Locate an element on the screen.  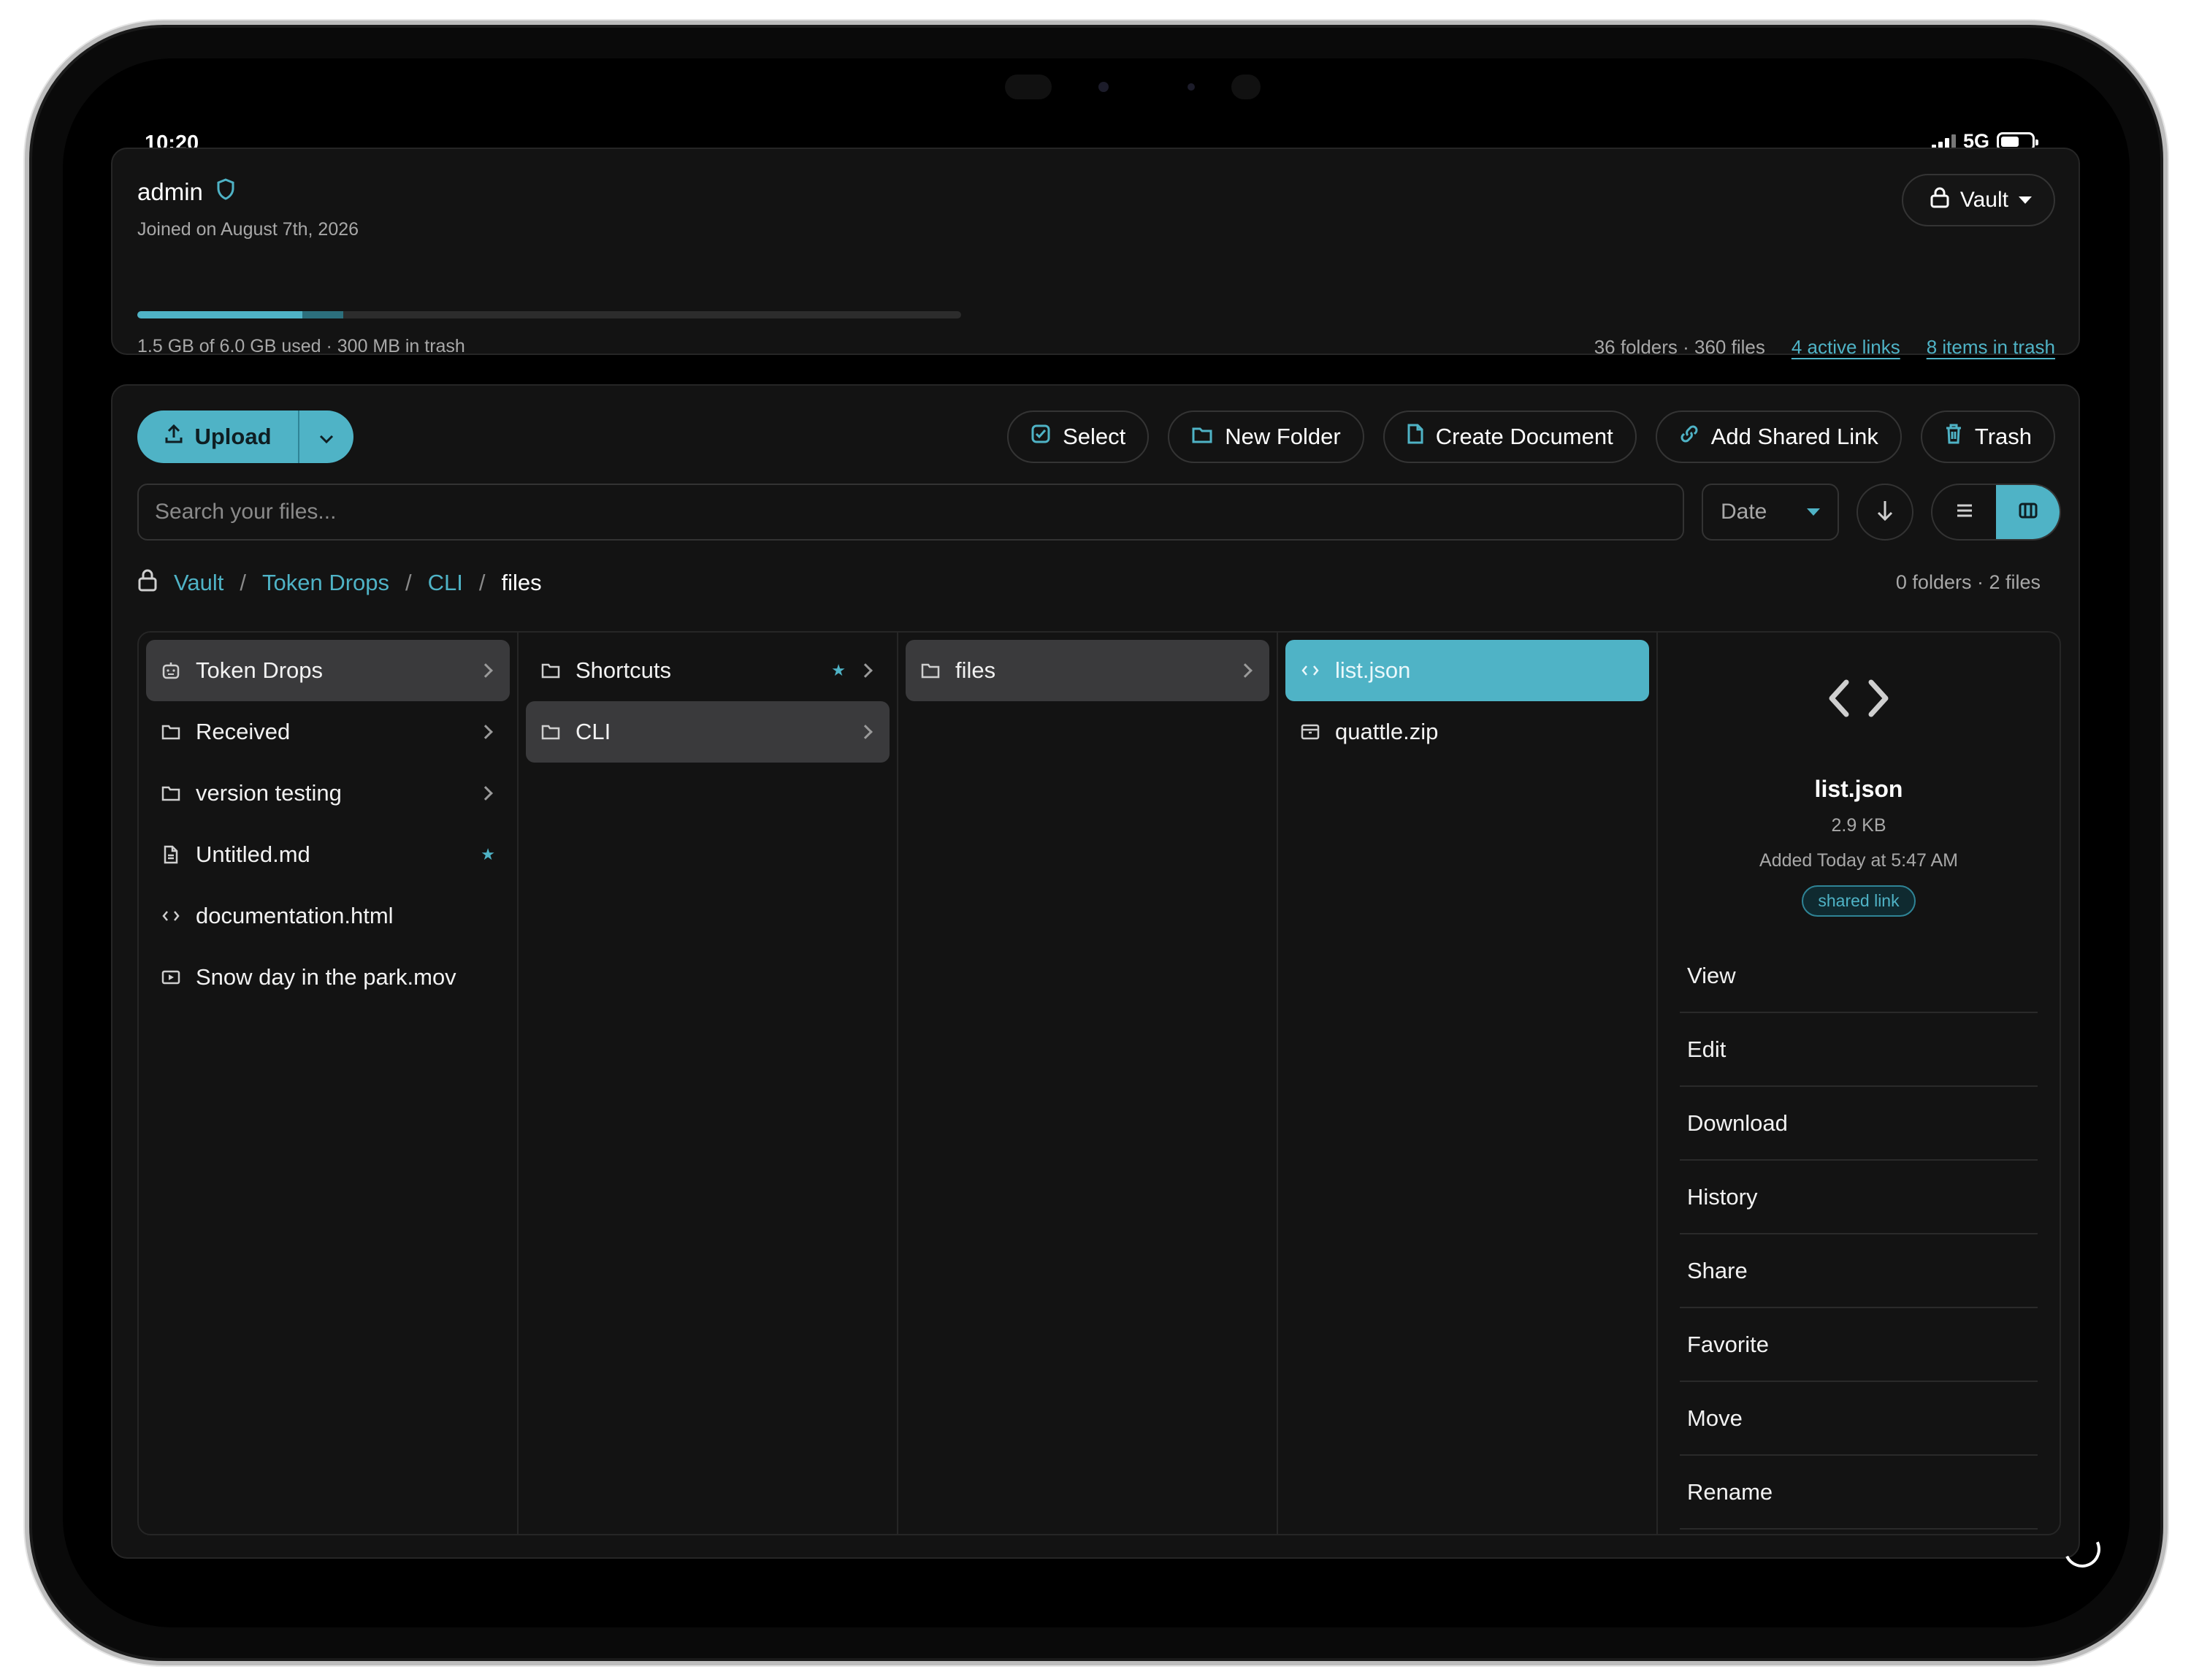
breadcrumb-token-drops: Token Drops is located at coordinates (325, 583).